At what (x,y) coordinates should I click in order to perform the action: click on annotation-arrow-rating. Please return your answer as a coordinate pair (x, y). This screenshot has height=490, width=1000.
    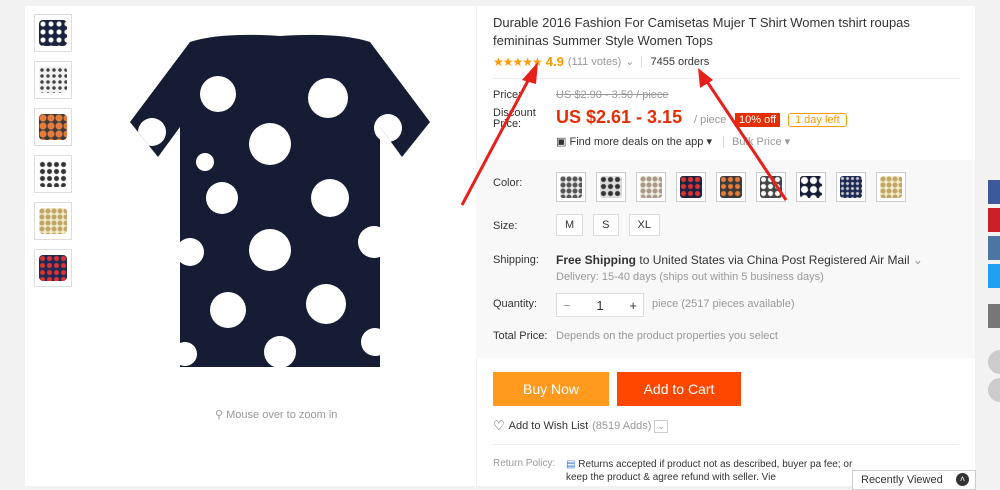
    Looking at the image, I should click on (499, 134).